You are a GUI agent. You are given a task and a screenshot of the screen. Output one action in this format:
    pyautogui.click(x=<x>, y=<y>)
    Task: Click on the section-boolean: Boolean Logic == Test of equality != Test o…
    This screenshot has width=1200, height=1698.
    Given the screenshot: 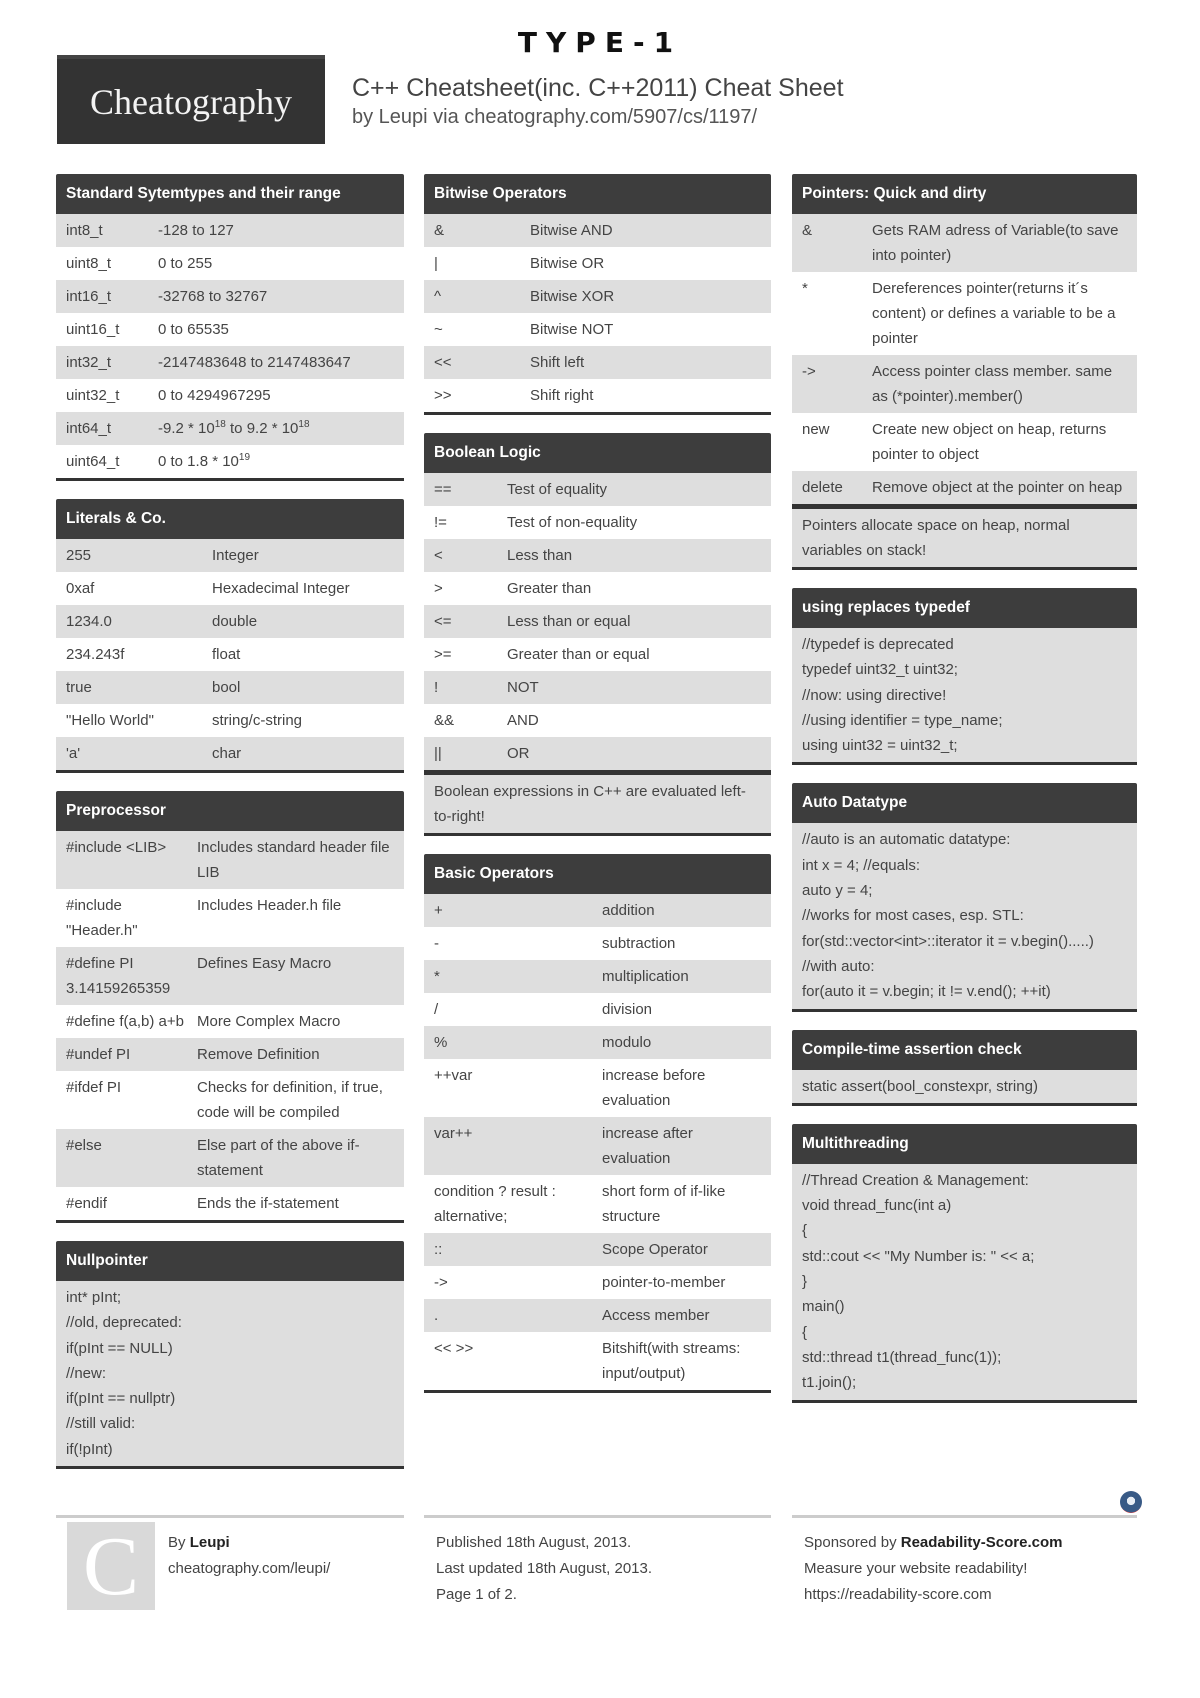 What is the action you would take?
    pyautogui.click(x=597, y=634)
    